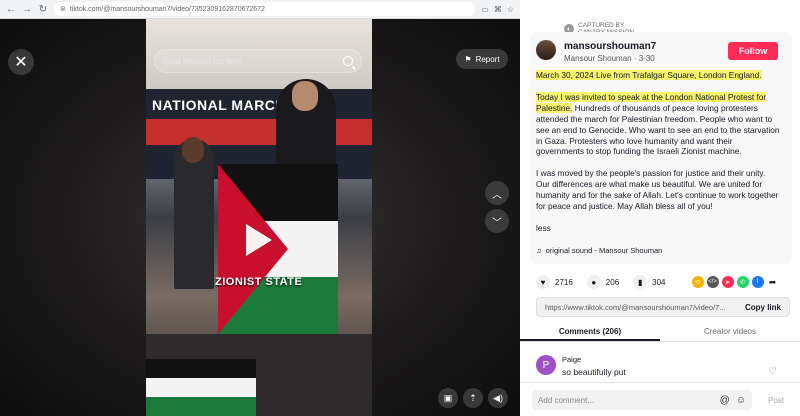 The height and width of the screenshot is (416, 800). Describe the element at coordinates (468, 59) in the screenshot. I see `flag-icon: ⚑` at that location.